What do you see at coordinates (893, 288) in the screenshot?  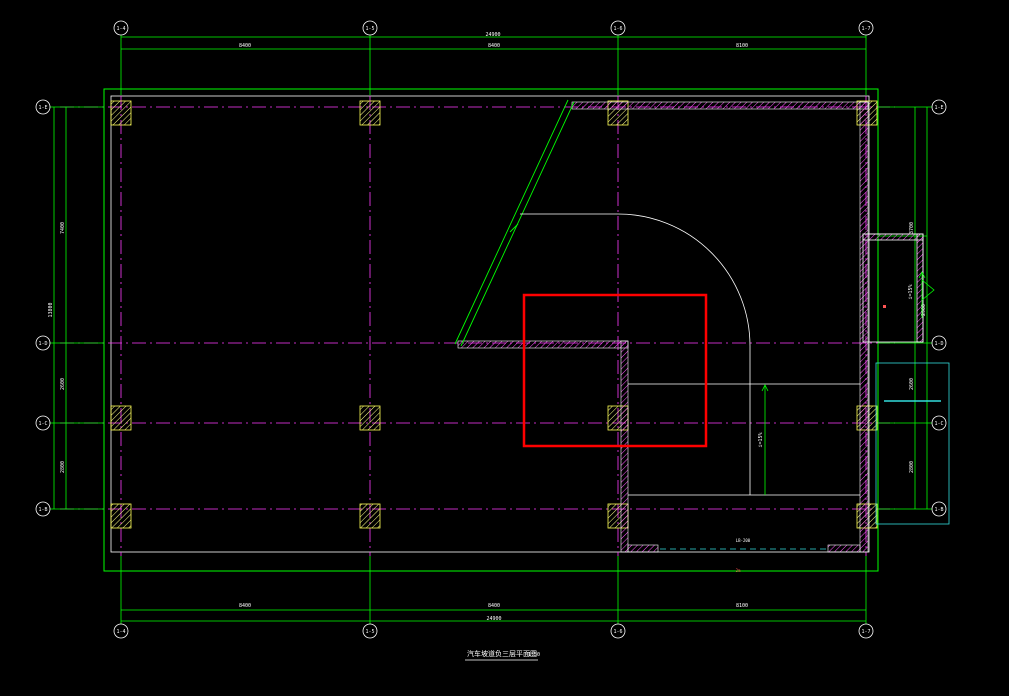 I see `shaft-box` at bounding box center [893, 288].